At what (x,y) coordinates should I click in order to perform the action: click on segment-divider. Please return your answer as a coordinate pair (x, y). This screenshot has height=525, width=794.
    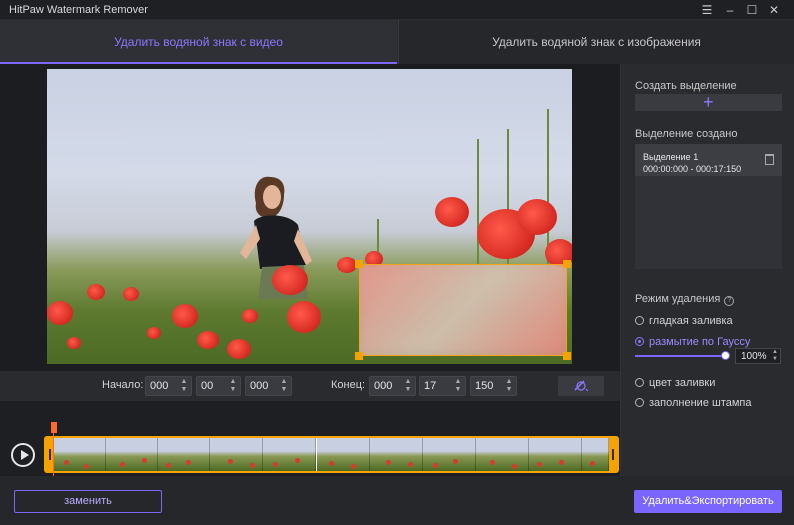
    Looking at the image, I should click on (316, 454).